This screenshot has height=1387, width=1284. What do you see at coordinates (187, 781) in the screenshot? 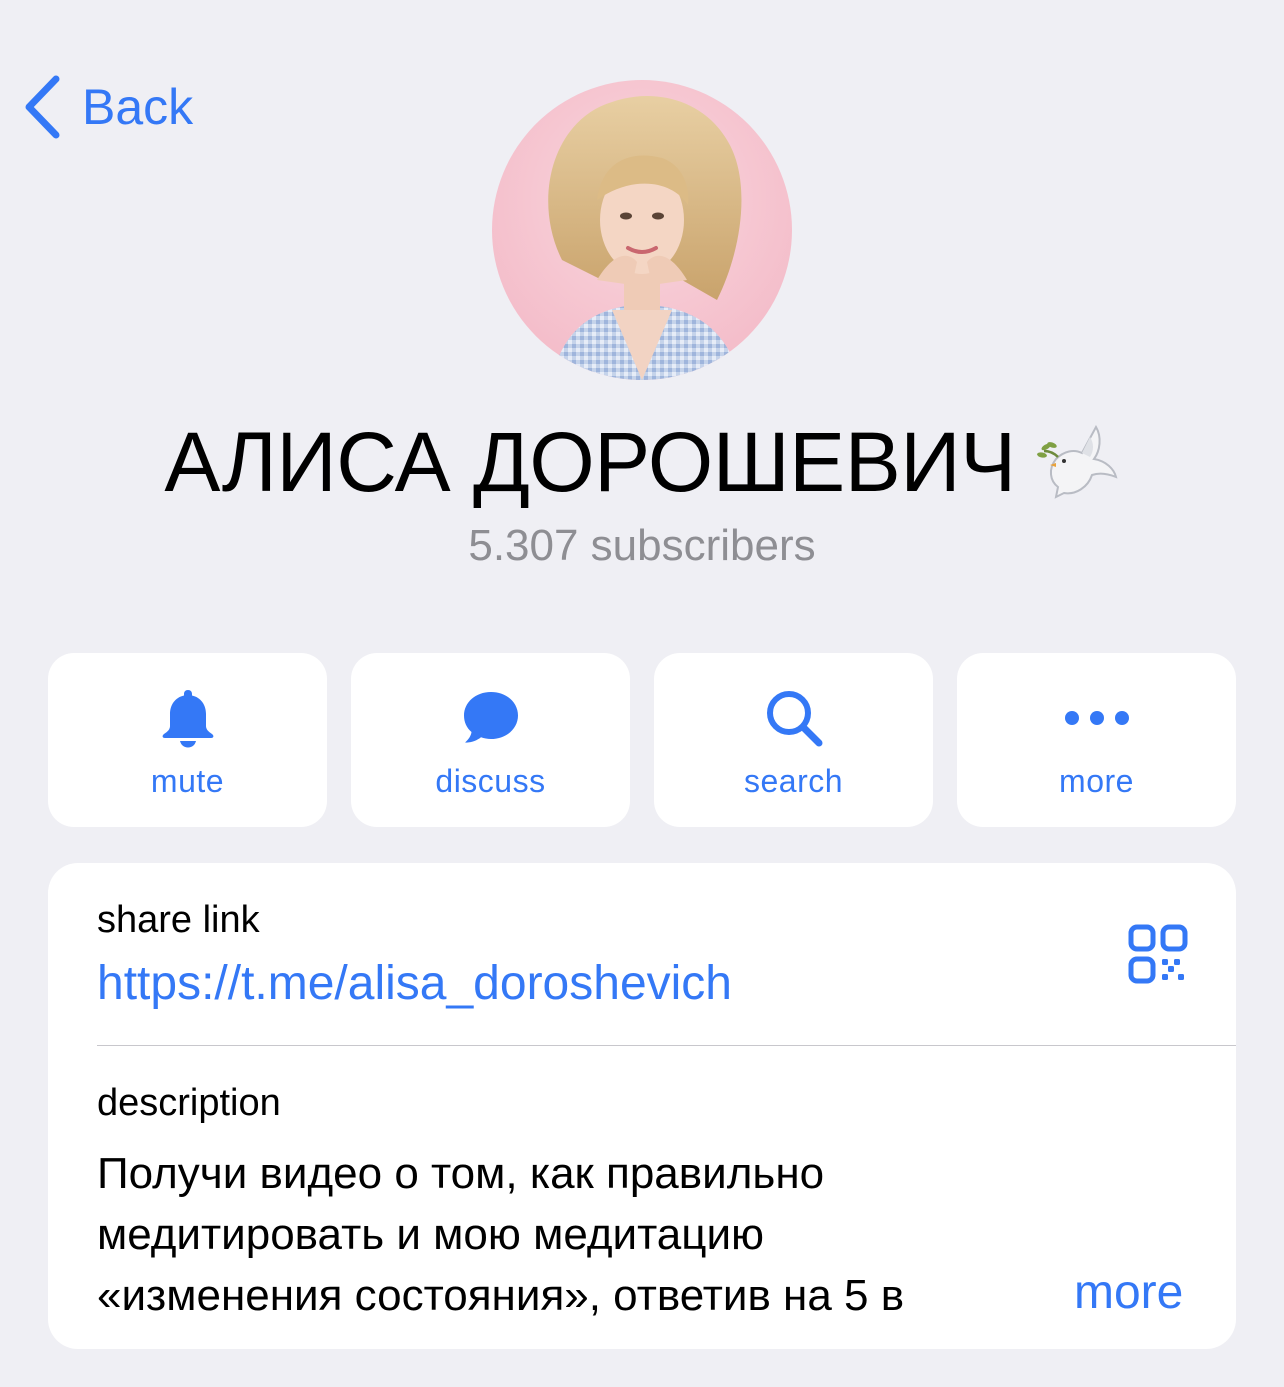
I see `mute-label: mute` at bounding box center [187, 781].